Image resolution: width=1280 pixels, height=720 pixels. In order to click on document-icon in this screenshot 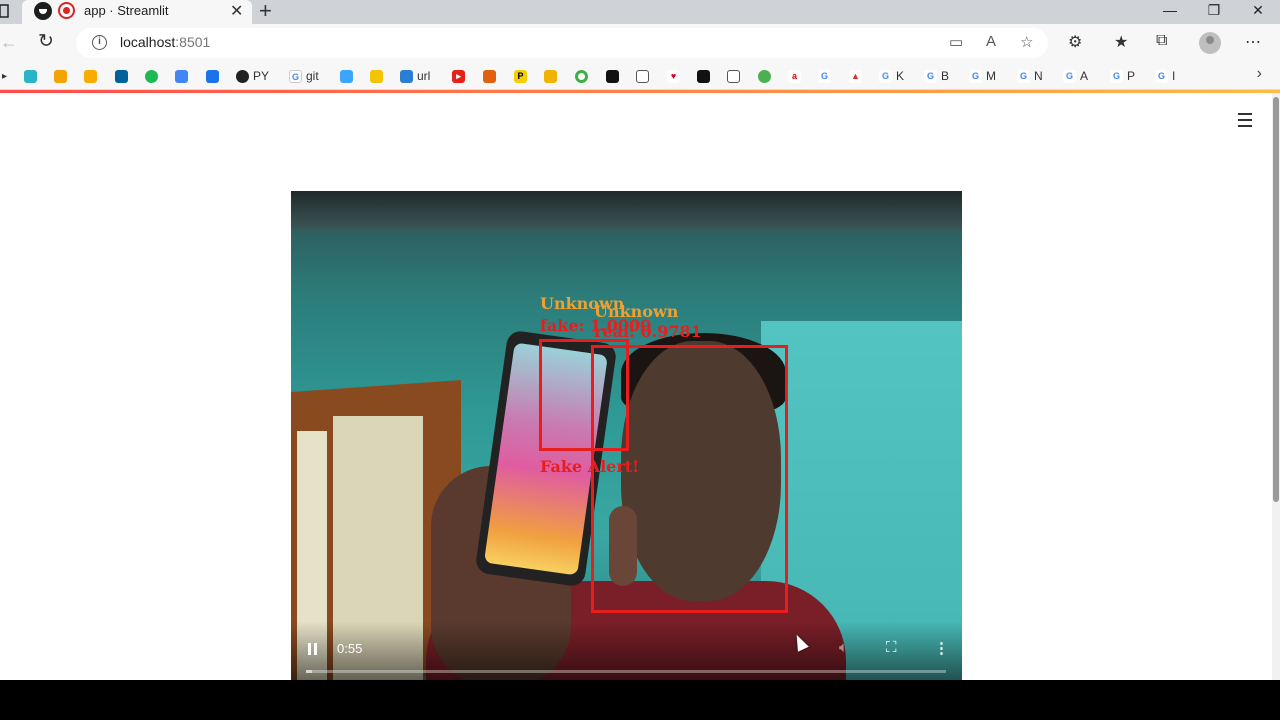, I will do `click(642, 76)`.